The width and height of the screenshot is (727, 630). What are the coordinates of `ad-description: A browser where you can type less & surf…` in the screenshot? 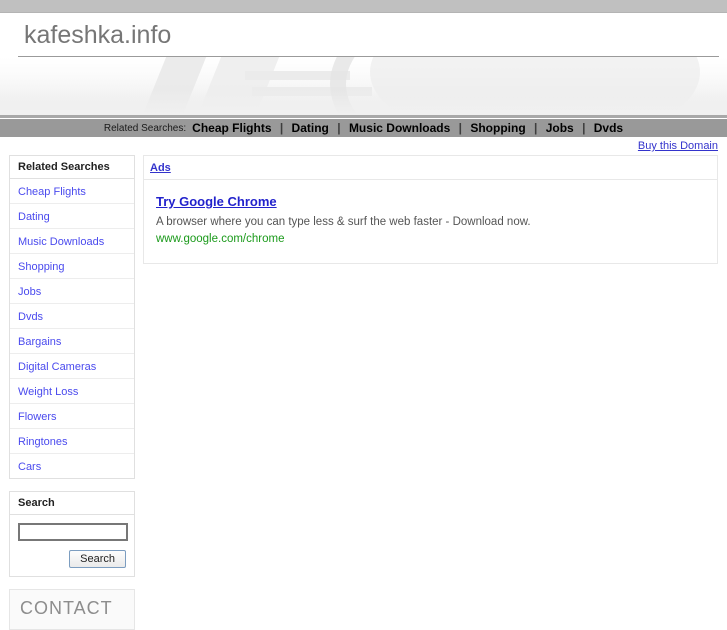 It's located at (343, 222).